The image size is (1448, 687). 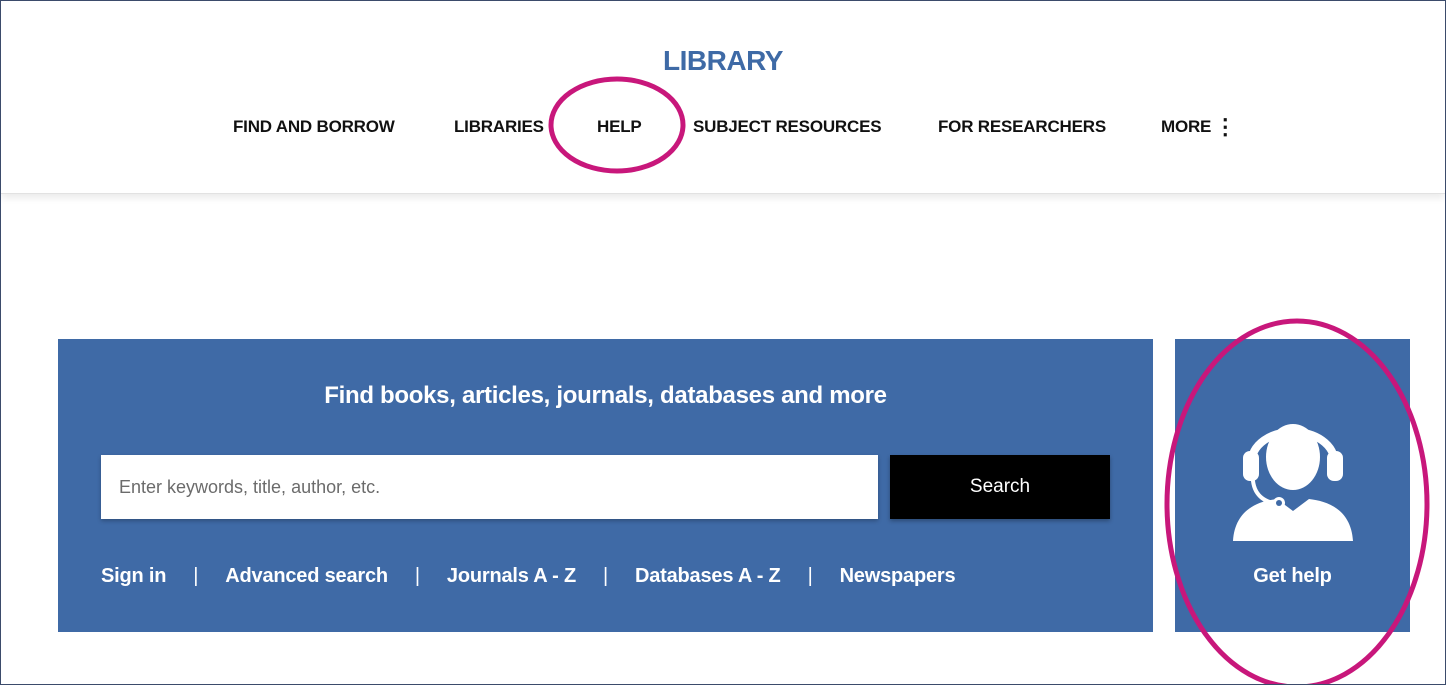 I want to click on headset-person-icon, so click(x=1293, y=482).